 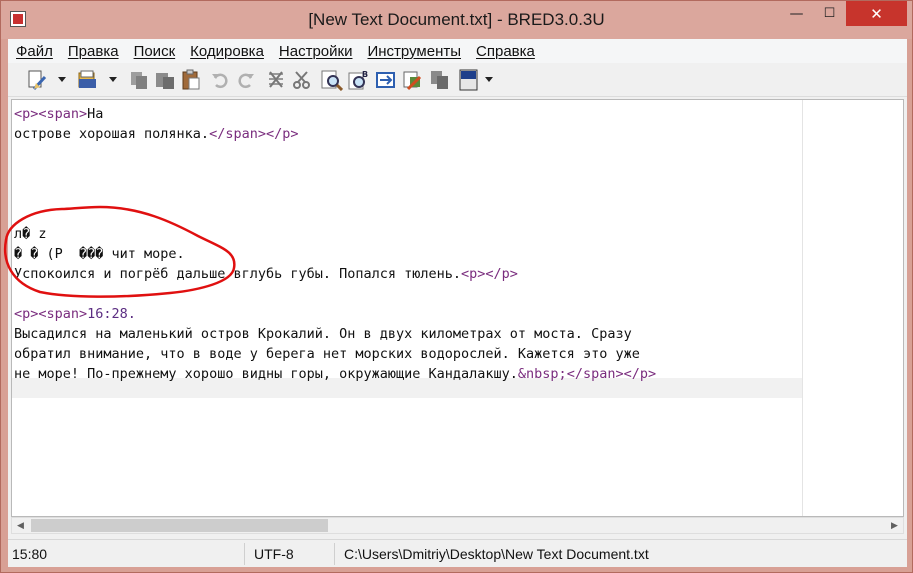 What do you see at coordinates (276, 80) in the screenshot?
I see `cut-all-icon` at bounding box center [276, 80].